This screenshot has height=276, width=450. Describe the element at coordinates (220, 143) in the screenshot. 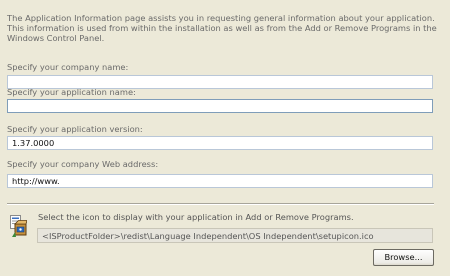

I see `application-version-field: 1.37.0000` at that location.